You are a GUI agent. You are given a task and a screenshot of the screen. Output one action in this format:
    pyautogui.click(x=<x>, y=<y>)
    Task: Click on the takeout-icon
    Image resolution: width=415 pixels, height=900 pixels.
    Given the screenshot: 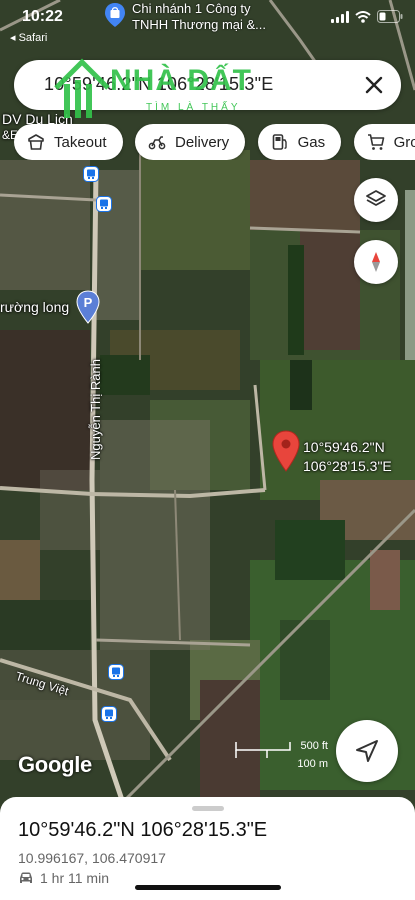 What is the action you would take?
    pyautogui.click(x=36, y=142)
    